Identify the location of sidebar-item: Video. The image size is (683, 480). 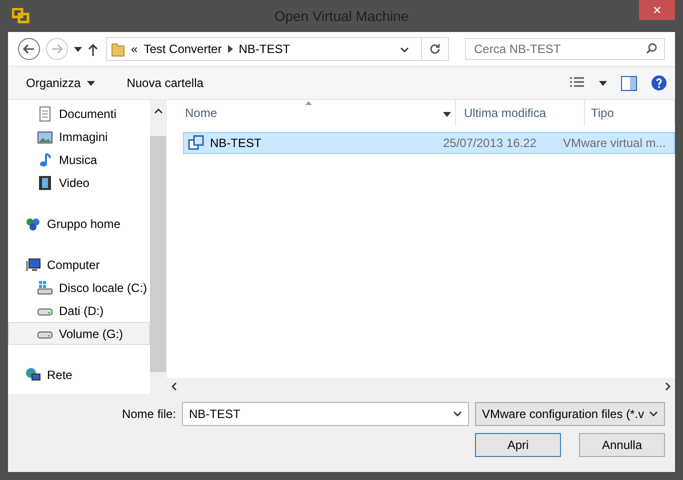
(79, 182).